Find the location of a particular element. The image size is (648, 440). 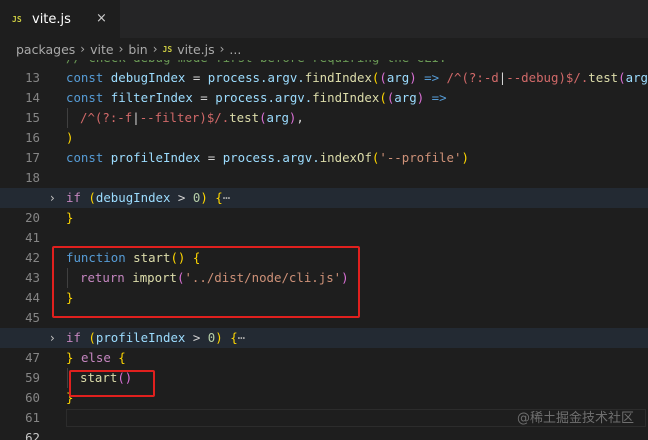

code-line: 42 is located at coordinates (324, 246).